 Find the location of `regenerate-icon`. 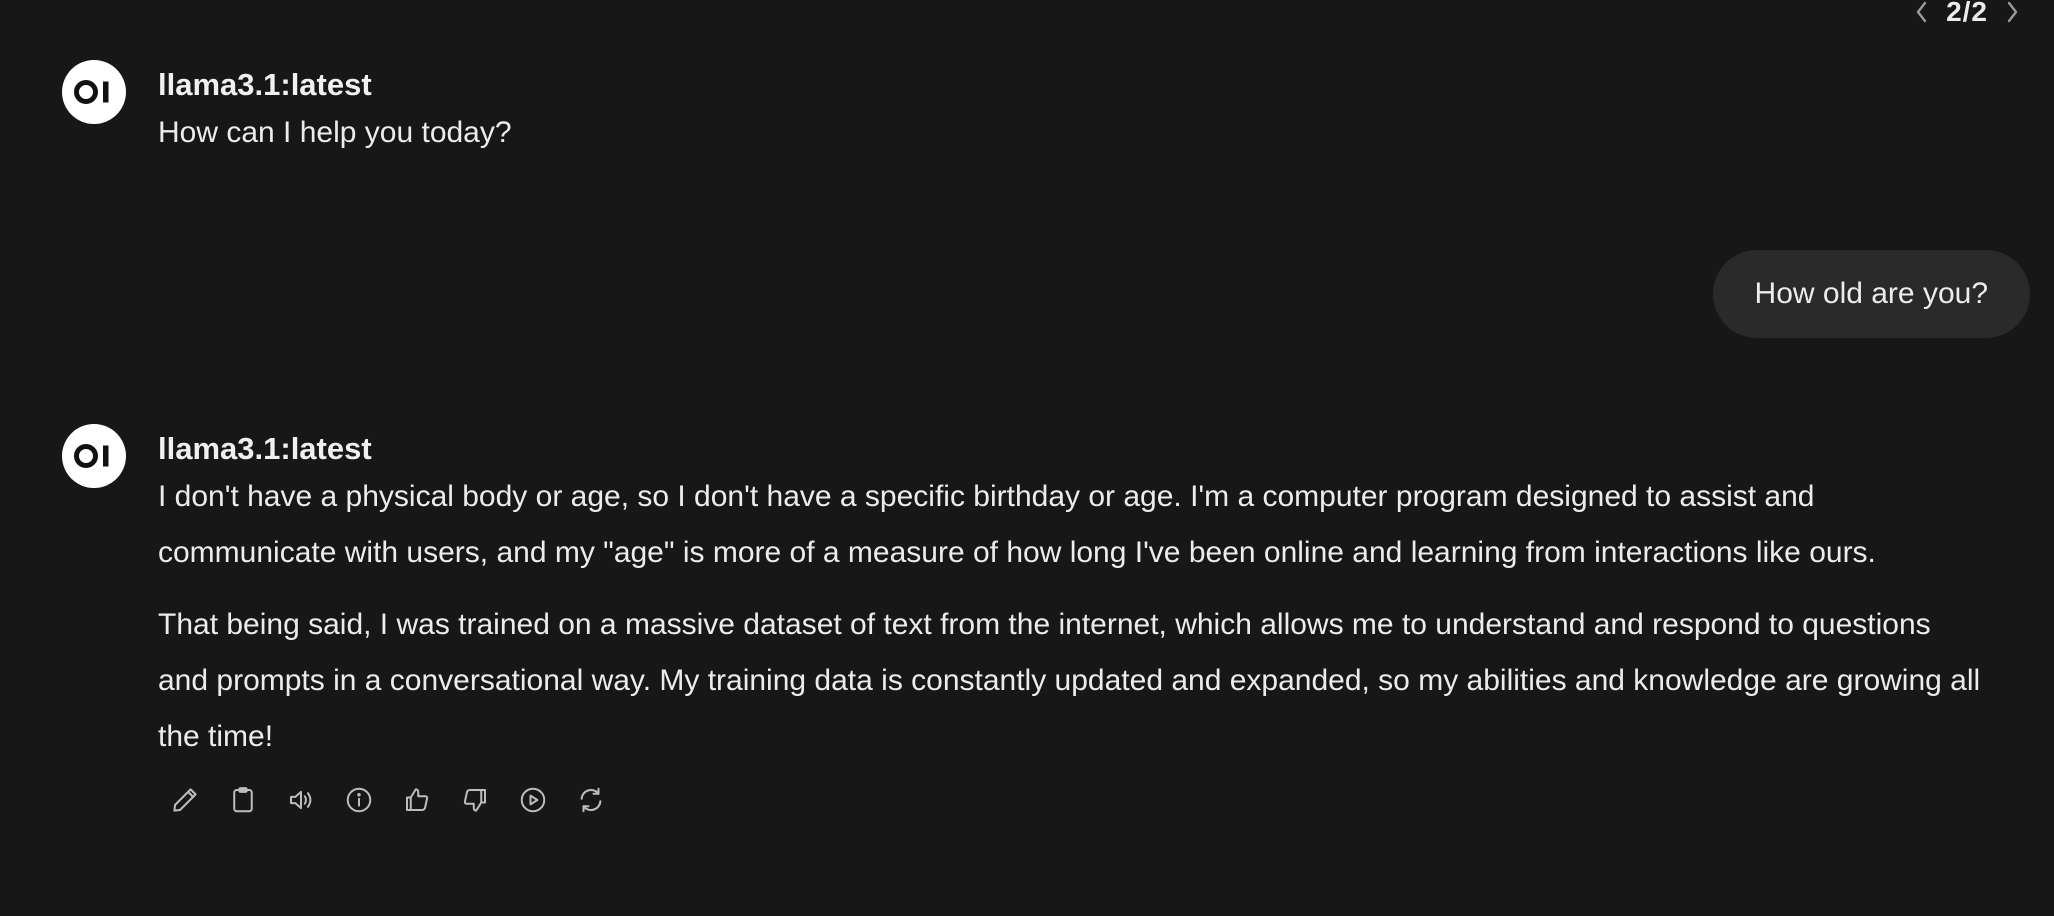

regenerate-icon is located at coordinates (591, 800).